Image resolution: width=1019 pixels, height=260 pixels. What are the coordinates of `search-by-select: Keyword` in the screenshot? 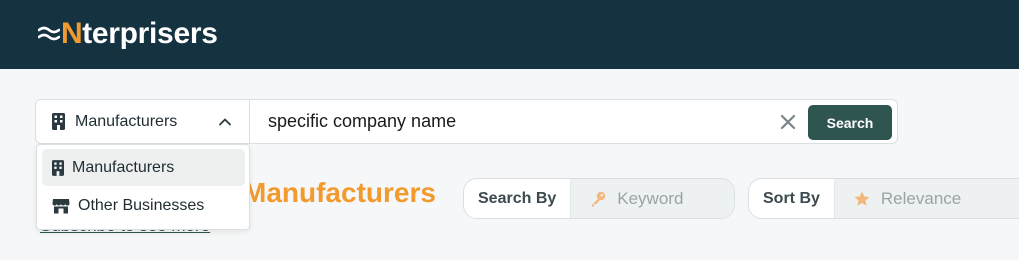 It's located at (652, 198).